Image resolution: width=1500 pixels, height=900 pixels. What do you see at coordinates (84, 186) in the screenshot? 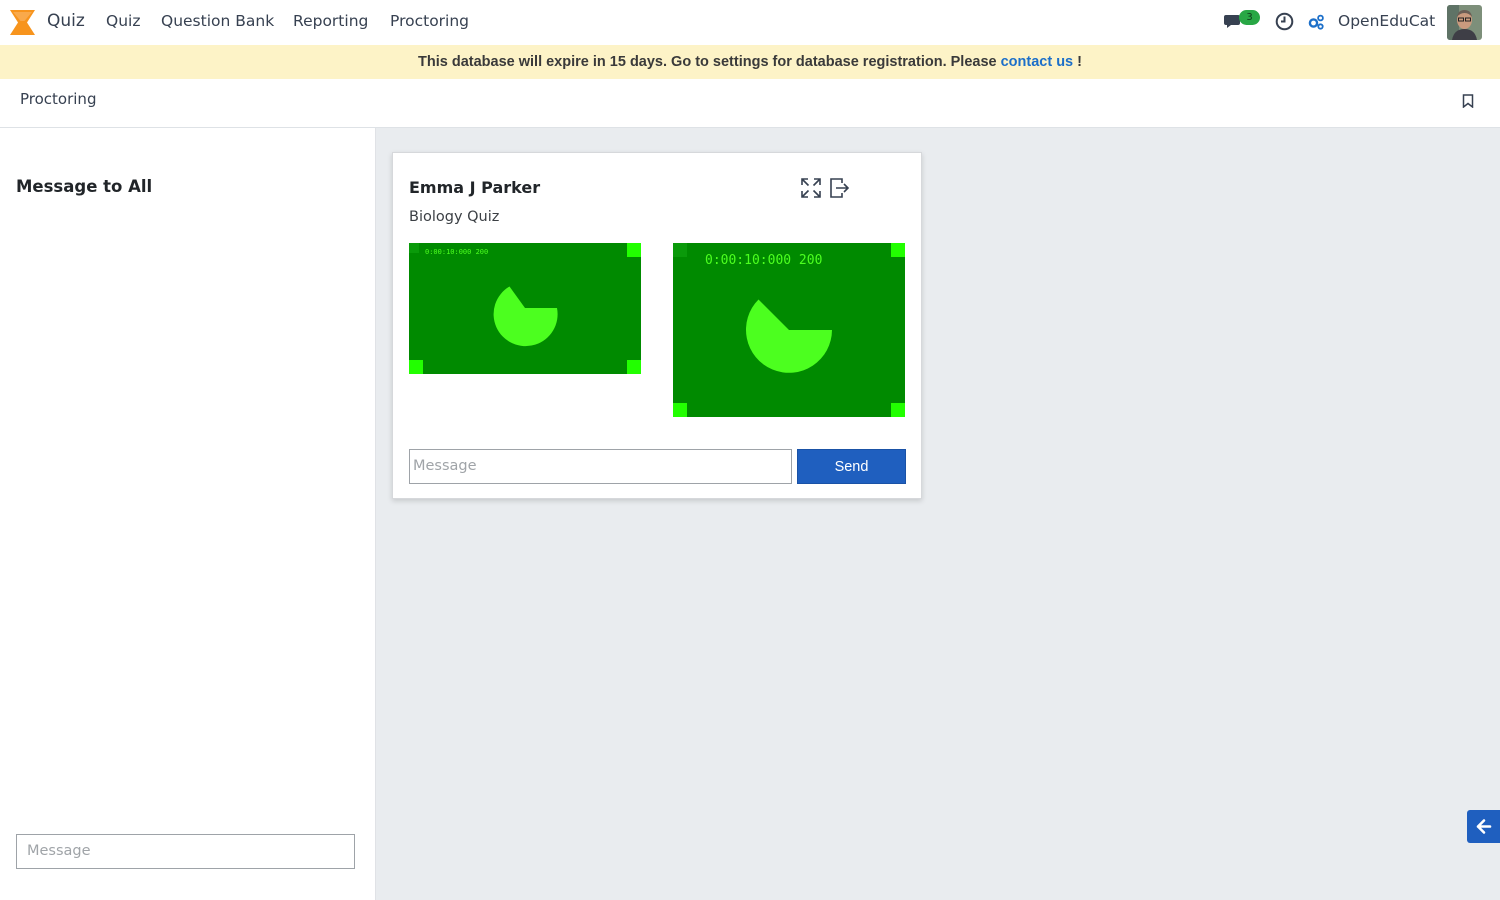
I see `message-all-title: Message to All` at bounding box center [84, 186].